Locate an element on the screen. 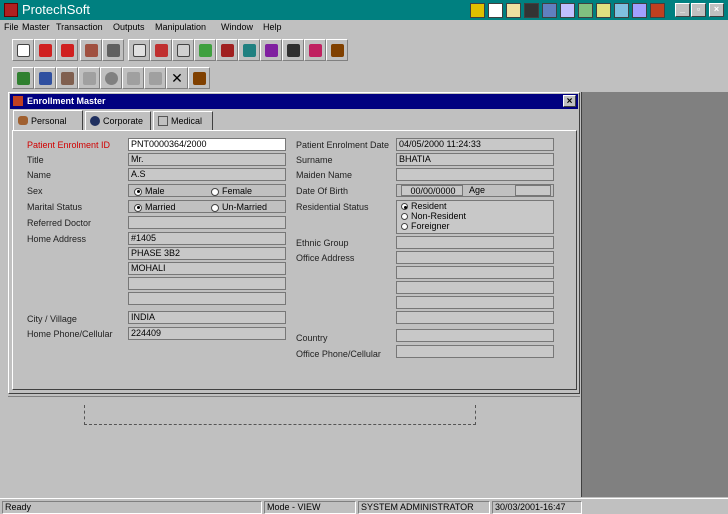 The image size is (728, 514). window-icon is located at coordinates (18, 101).